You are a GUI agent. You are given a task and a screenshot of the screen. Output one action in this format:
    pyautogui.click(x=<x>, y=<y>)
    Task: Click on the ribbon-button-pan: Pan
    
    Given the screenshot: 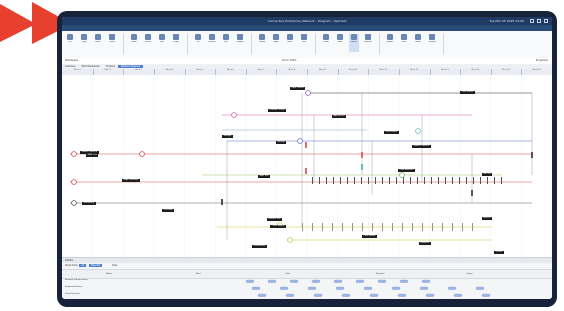 What is the action you would take?
    pyautogui.click(x=162, y=43)
    